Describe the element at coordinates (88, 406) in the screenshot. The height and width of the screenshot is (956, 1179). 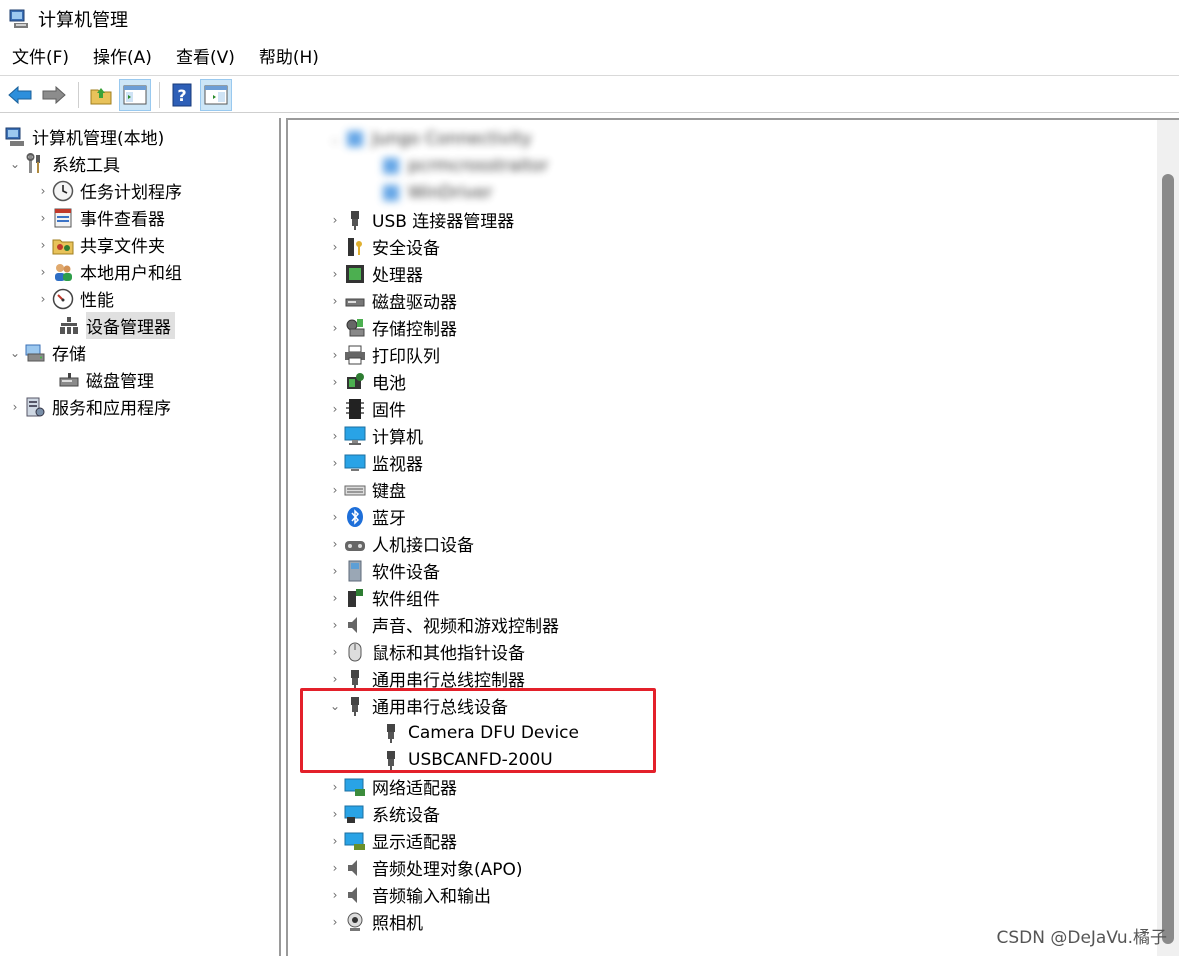
I see `tree-item-services-apps: › 服务和应用程序` at that location.